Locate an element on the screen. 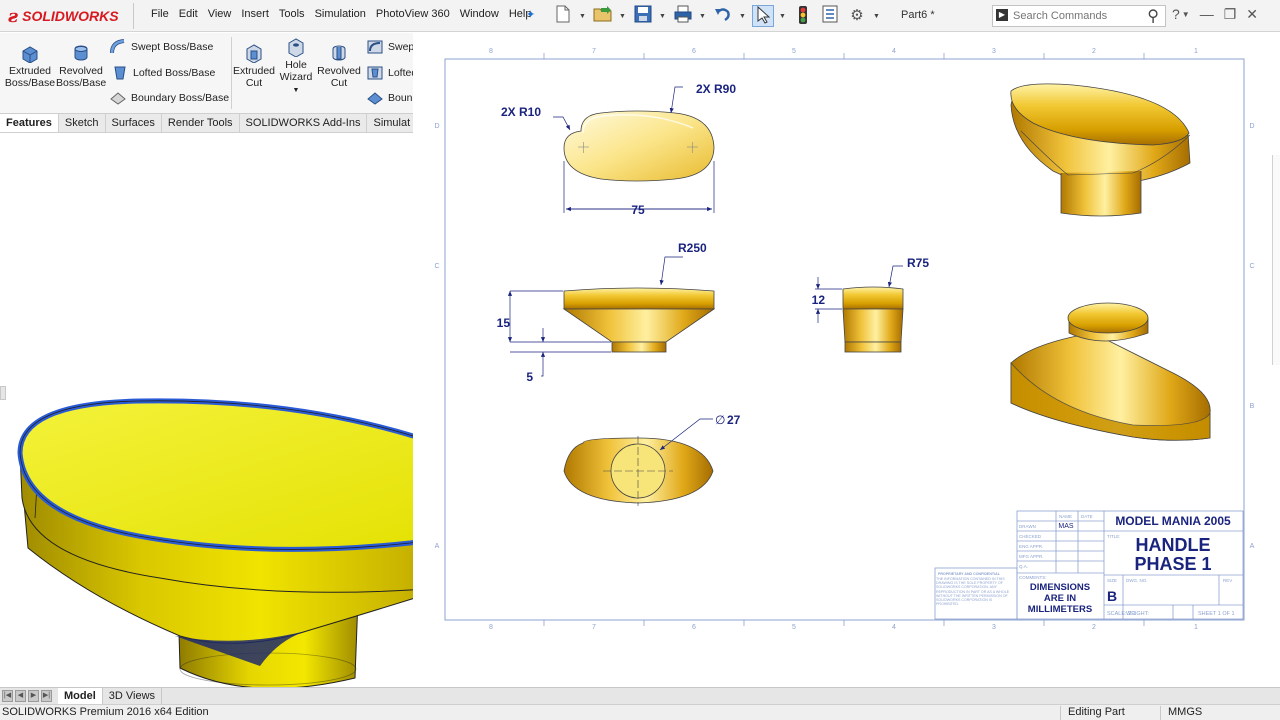 The image size is (1280, 720). options-dropdown-icon: ▼ is located at coordinates (877, 16).